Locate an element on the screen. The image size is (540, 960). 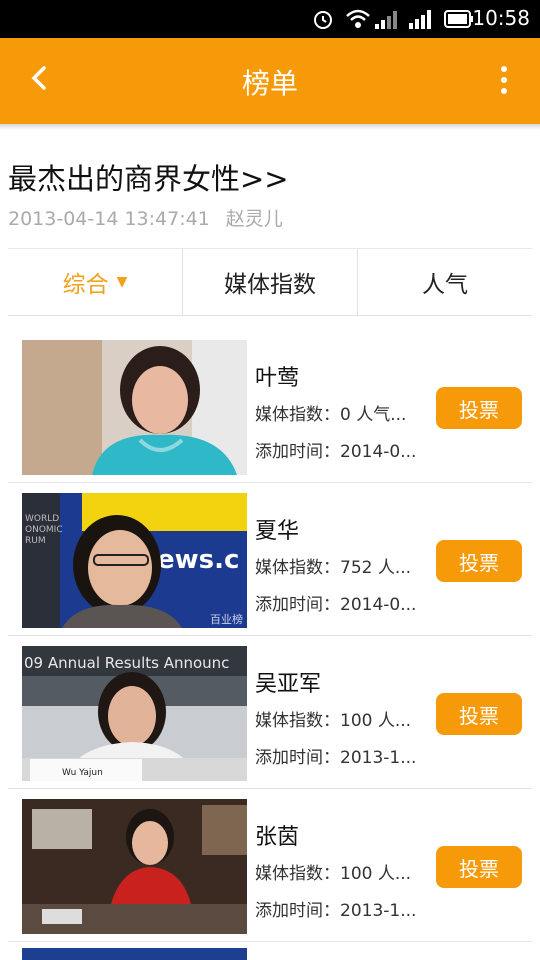
sort-tabs: 综合 ▼ 媒体指数 人气 is located at coordinates (270, 282).